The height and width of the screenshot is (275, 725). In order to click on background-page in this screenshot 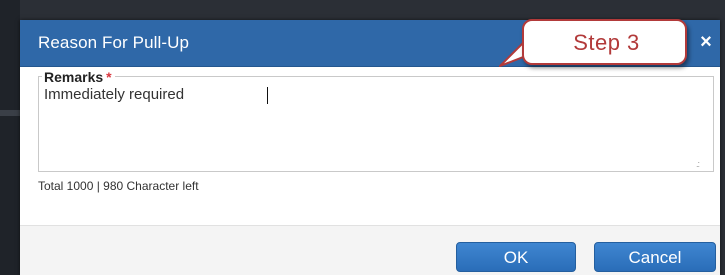, I will do `click(10, 137)`.